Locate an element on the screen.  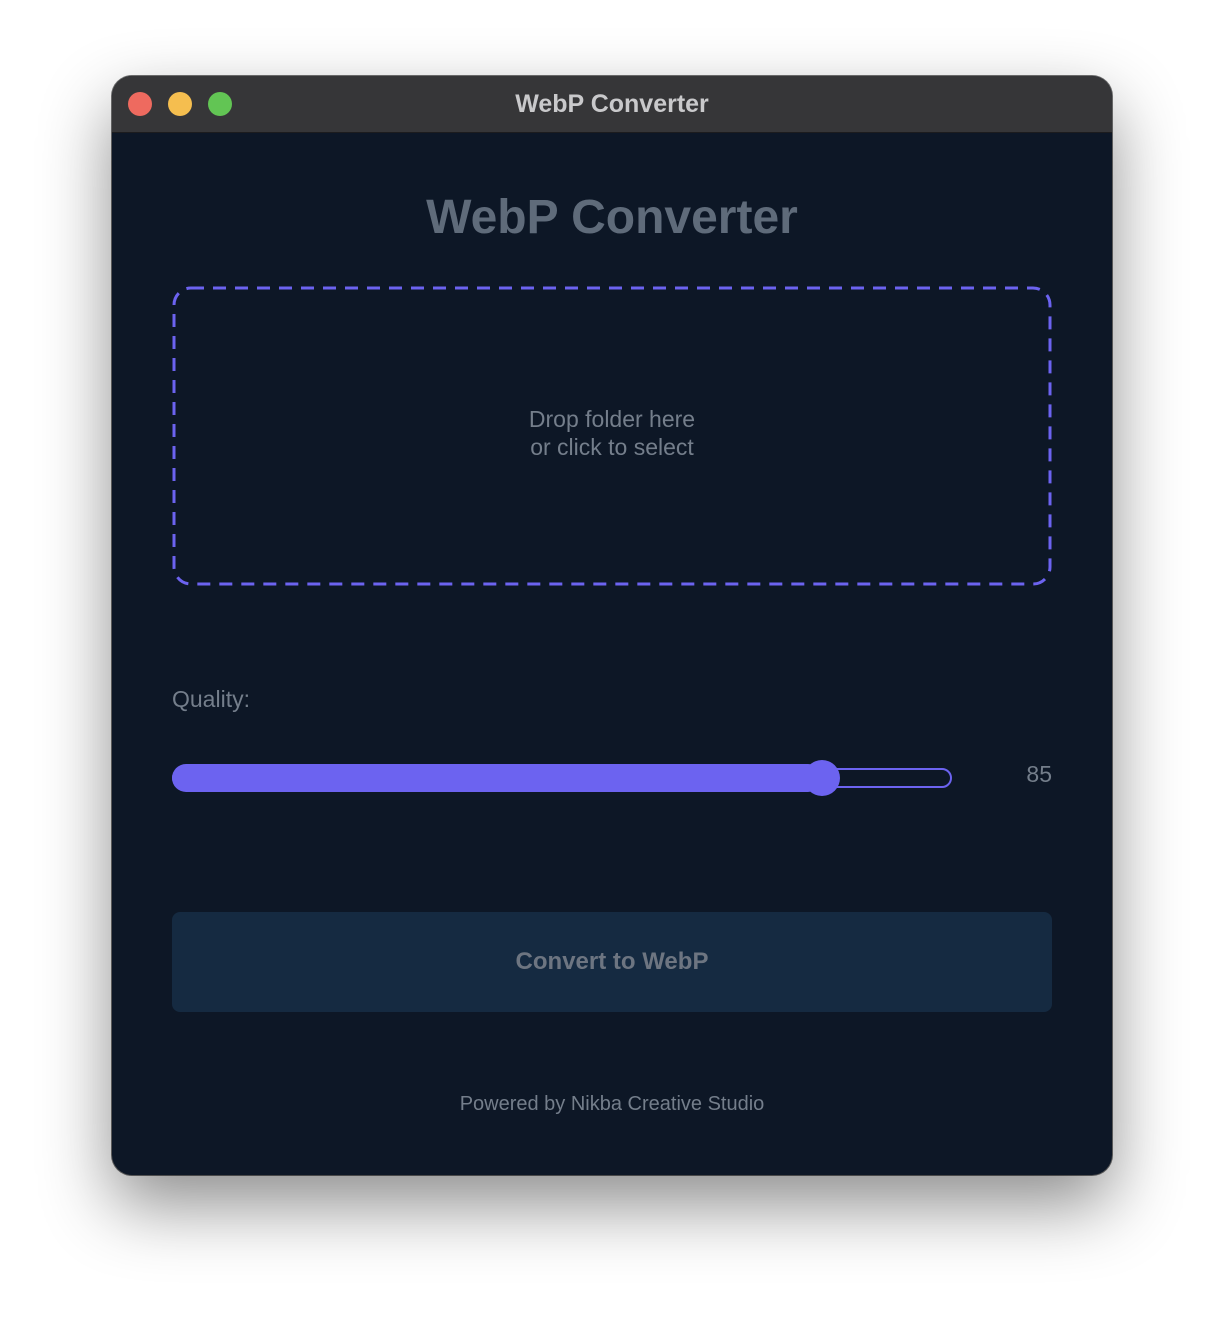
quality-slider is located at coordinates (562, 778).